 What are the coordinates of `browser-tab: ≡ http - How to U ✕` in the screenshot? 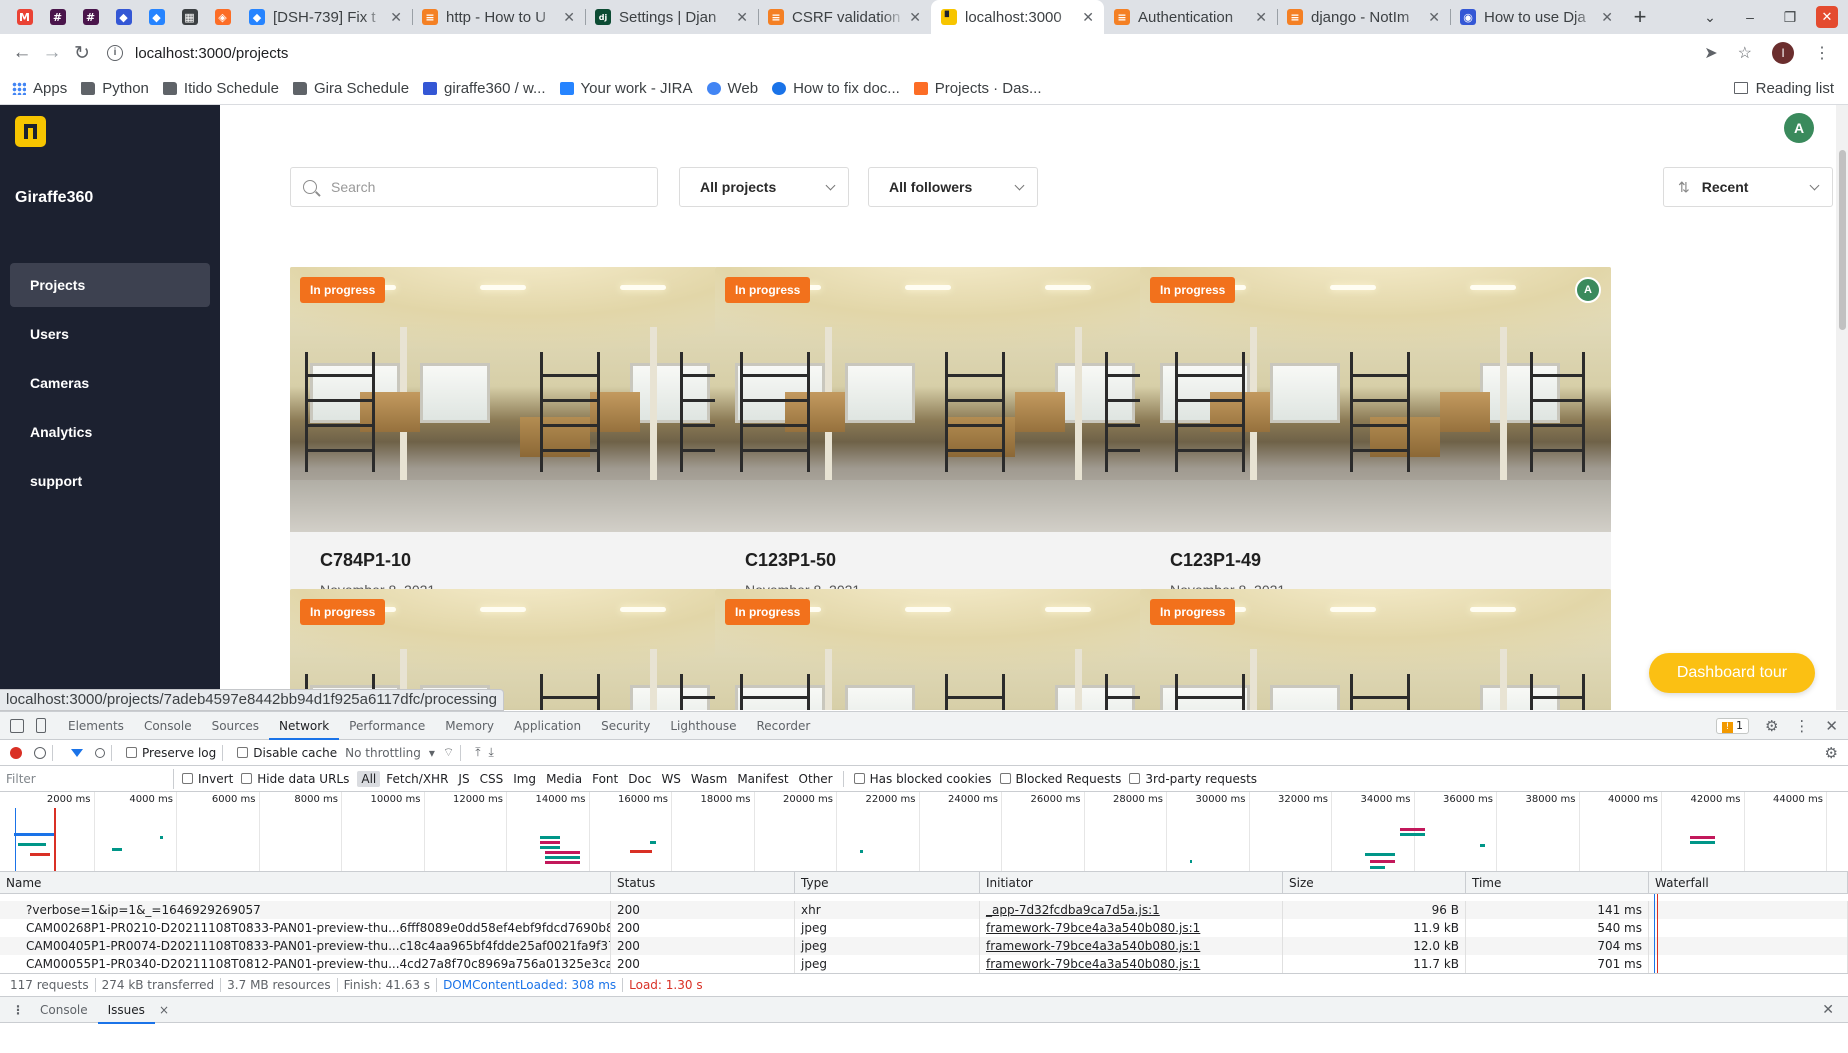 It's located at (498, 17).